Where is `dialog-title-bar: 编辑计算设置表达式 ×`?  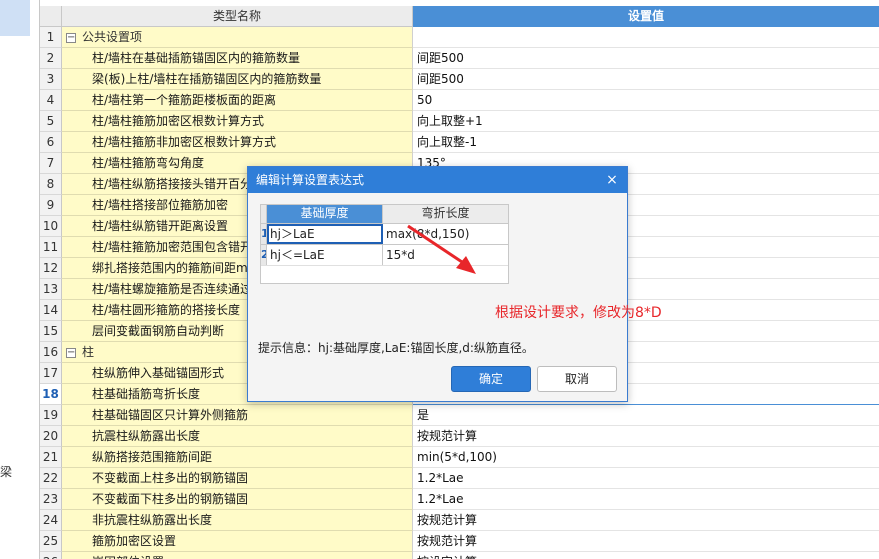
dialog-title-bar: 编辑计算设置表达式 × is located at coordinates (437, 180).